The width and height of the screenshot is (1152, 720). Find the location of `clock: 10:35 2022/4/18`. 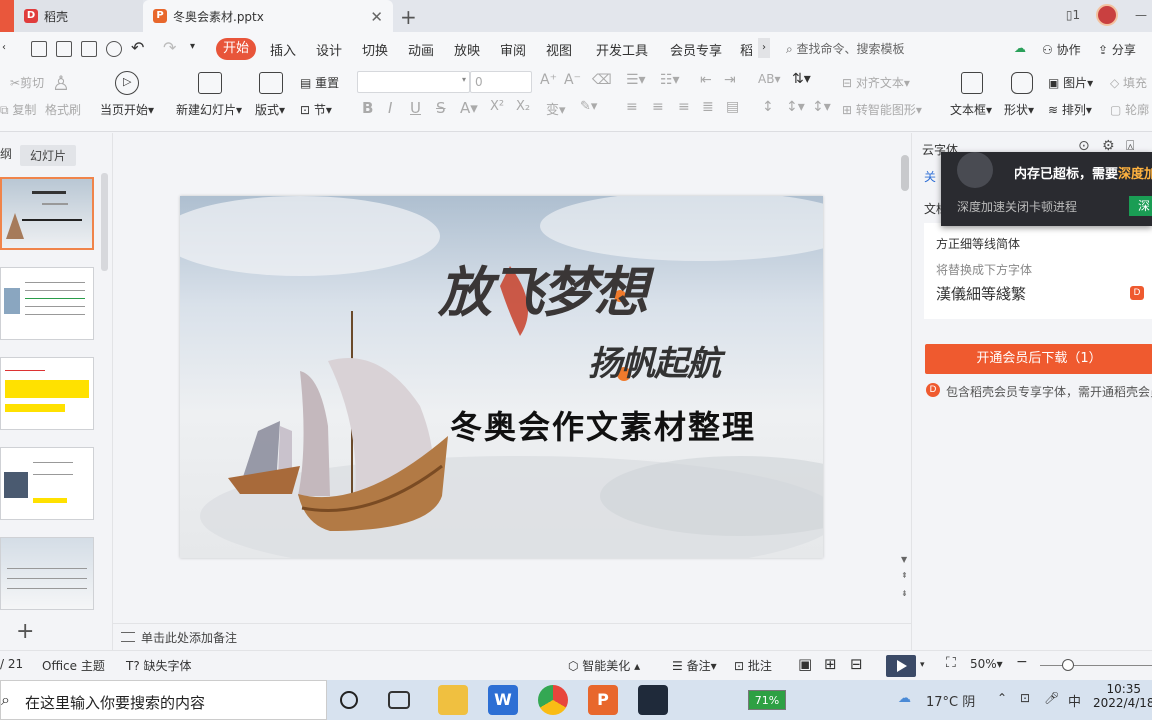

clock: 10:35 2022/4/18 is located at coordinates (1122, 696).